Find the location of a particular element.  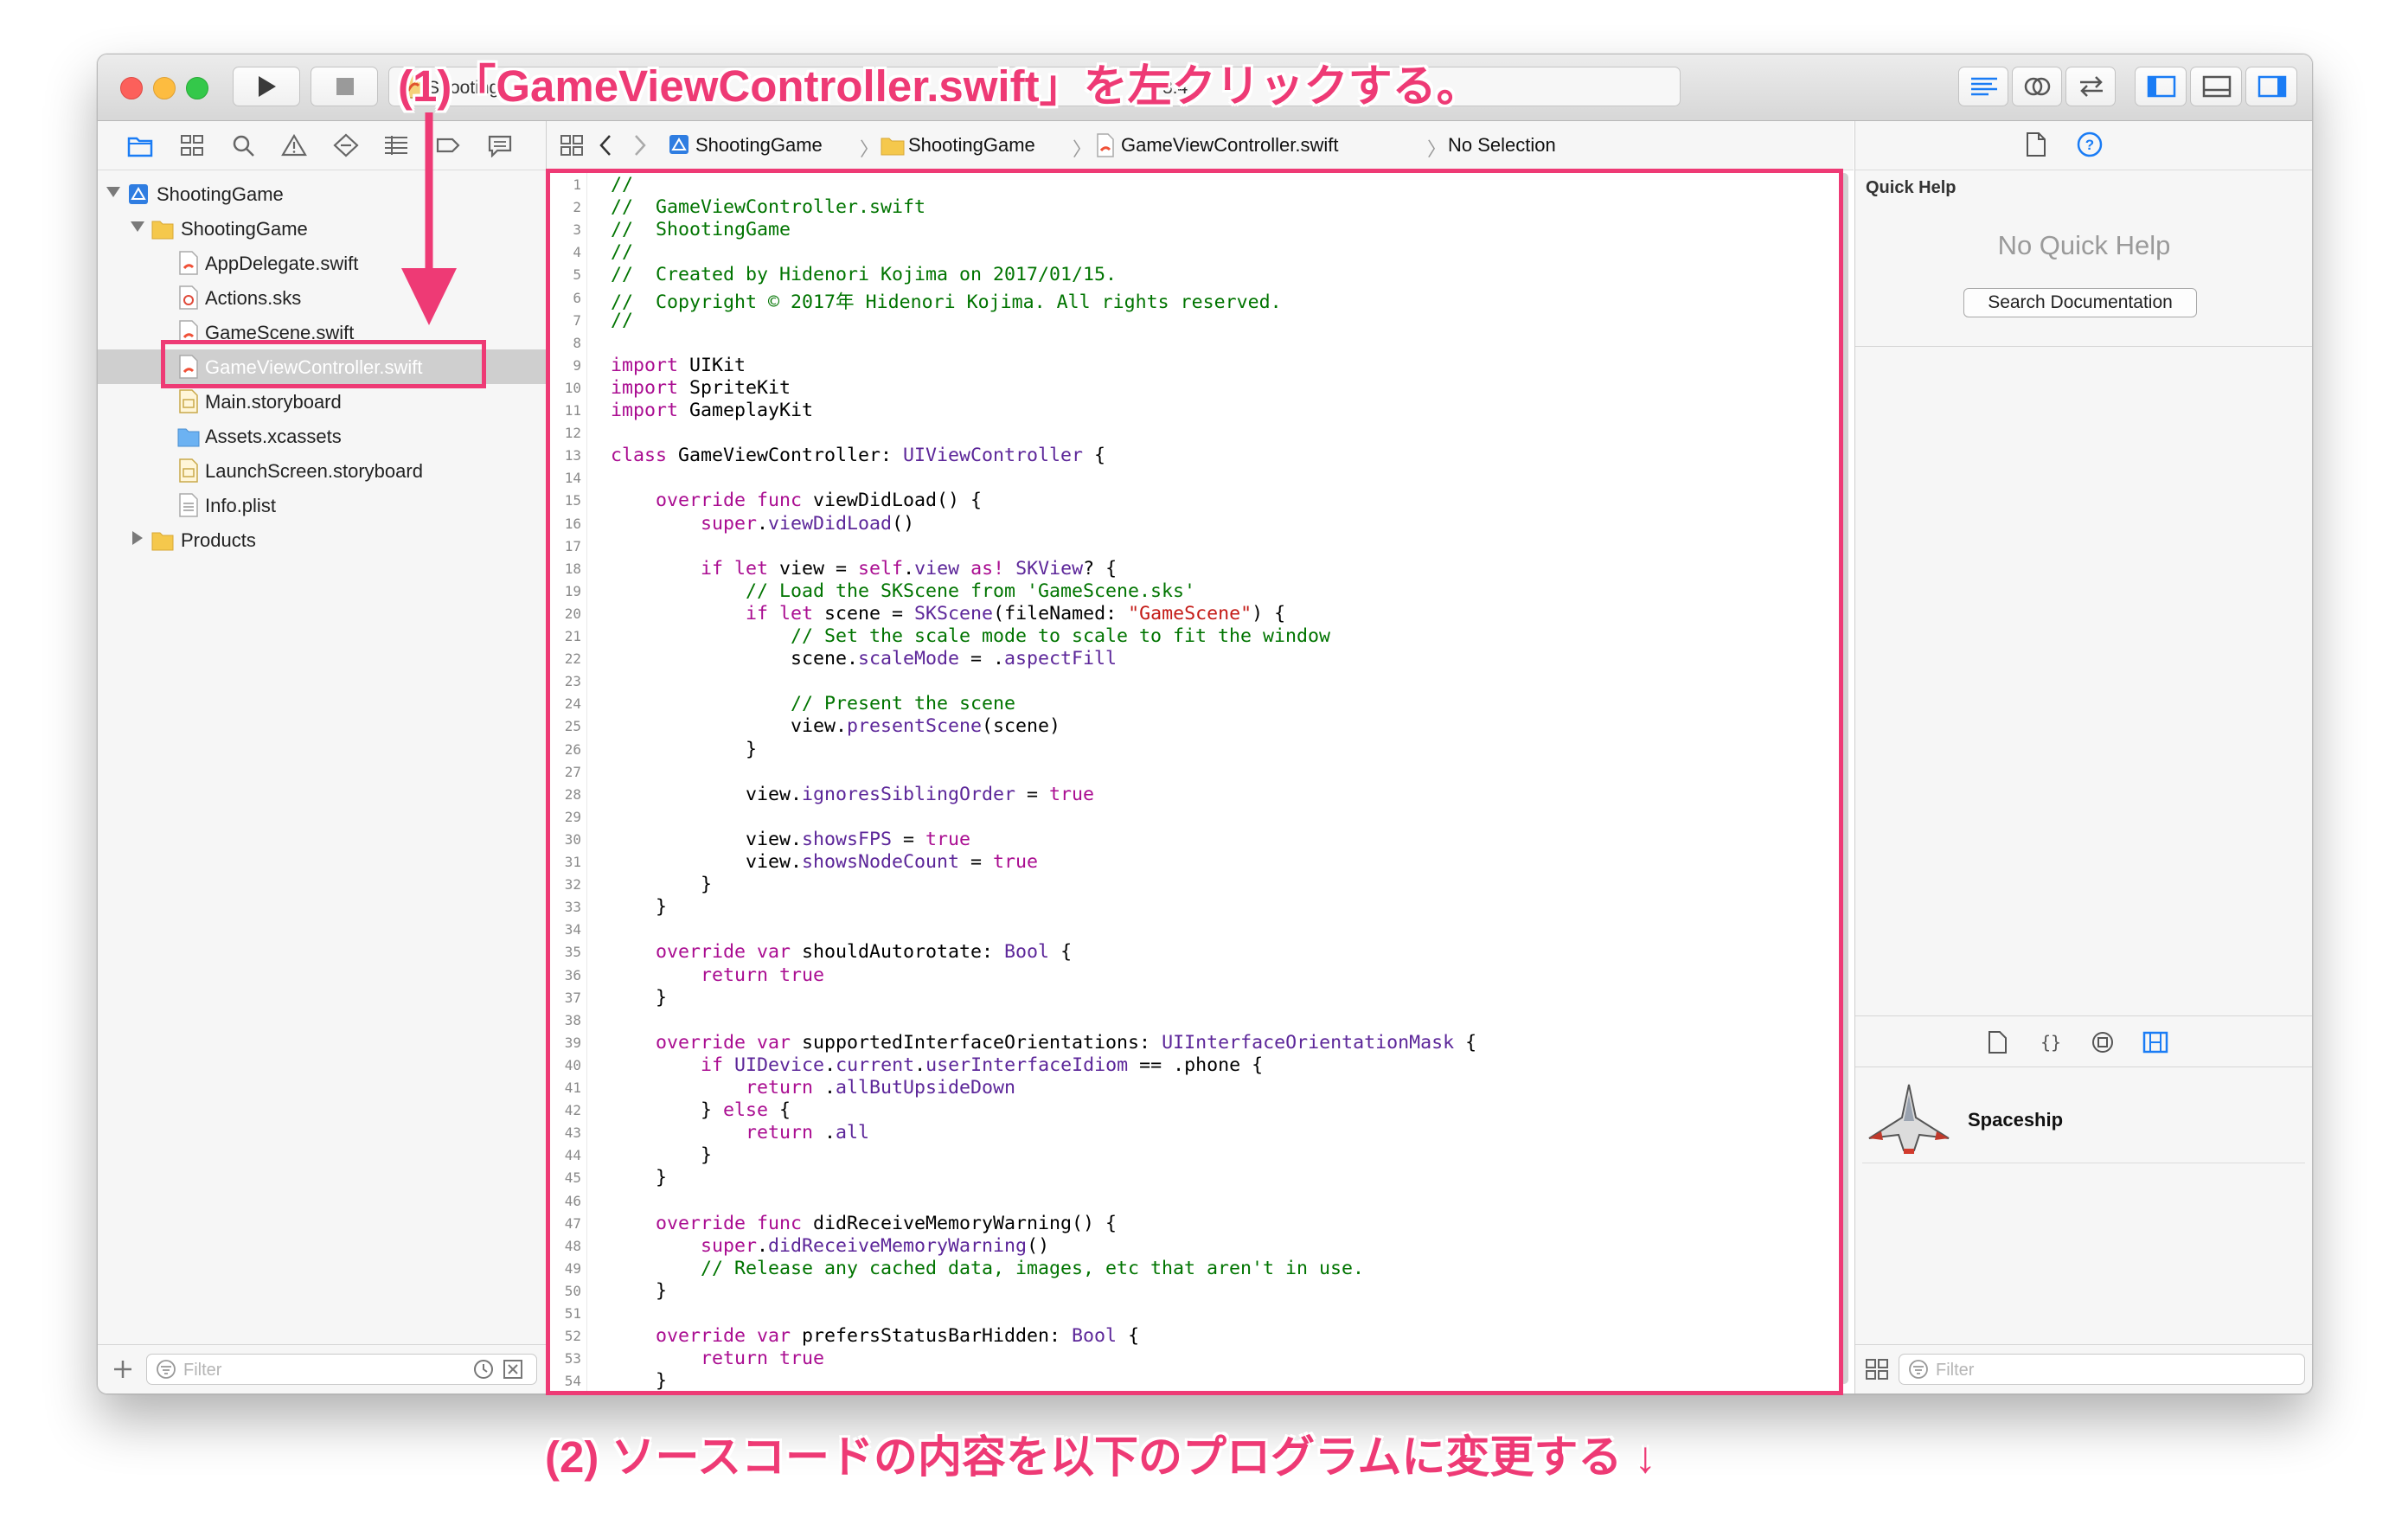

stop-button is located at coordinates (344, 86).